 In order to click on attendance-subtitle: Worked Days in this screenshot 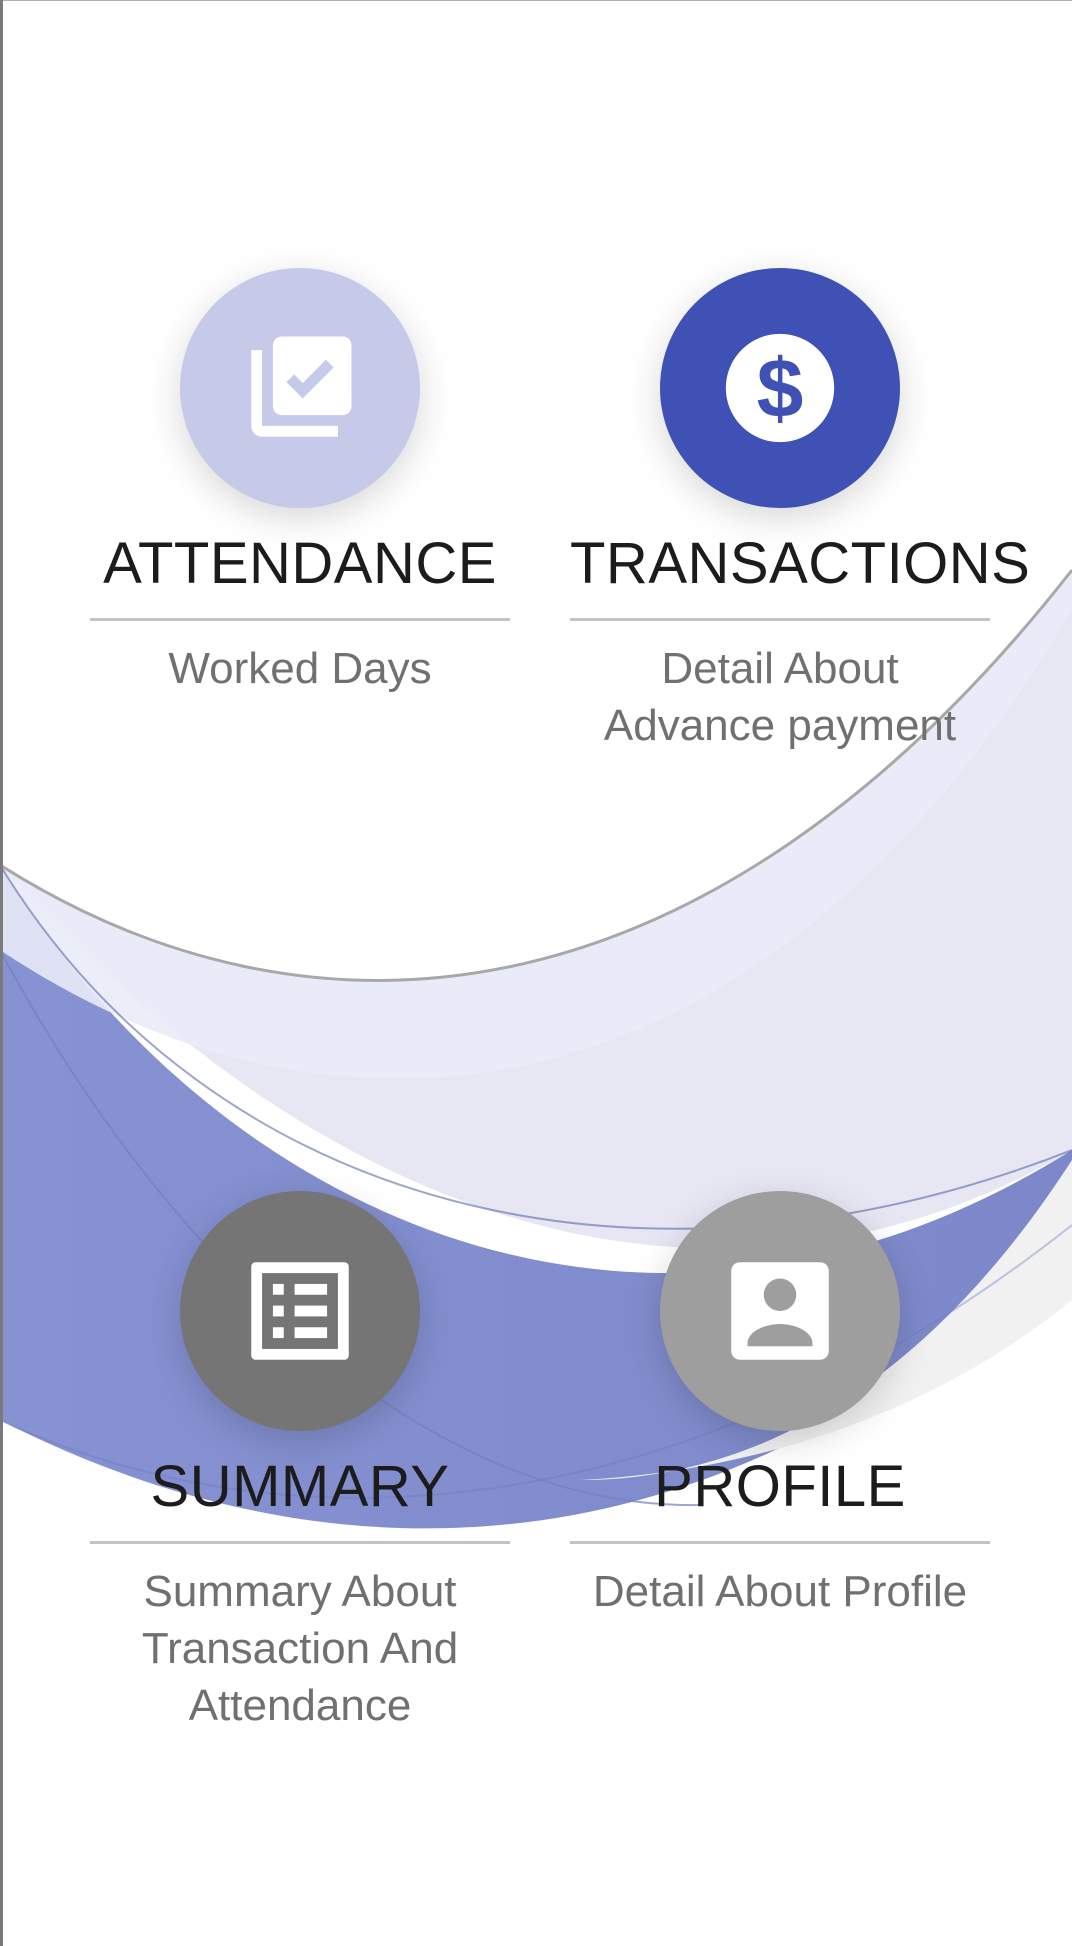, I will do `click(300, 668)`.